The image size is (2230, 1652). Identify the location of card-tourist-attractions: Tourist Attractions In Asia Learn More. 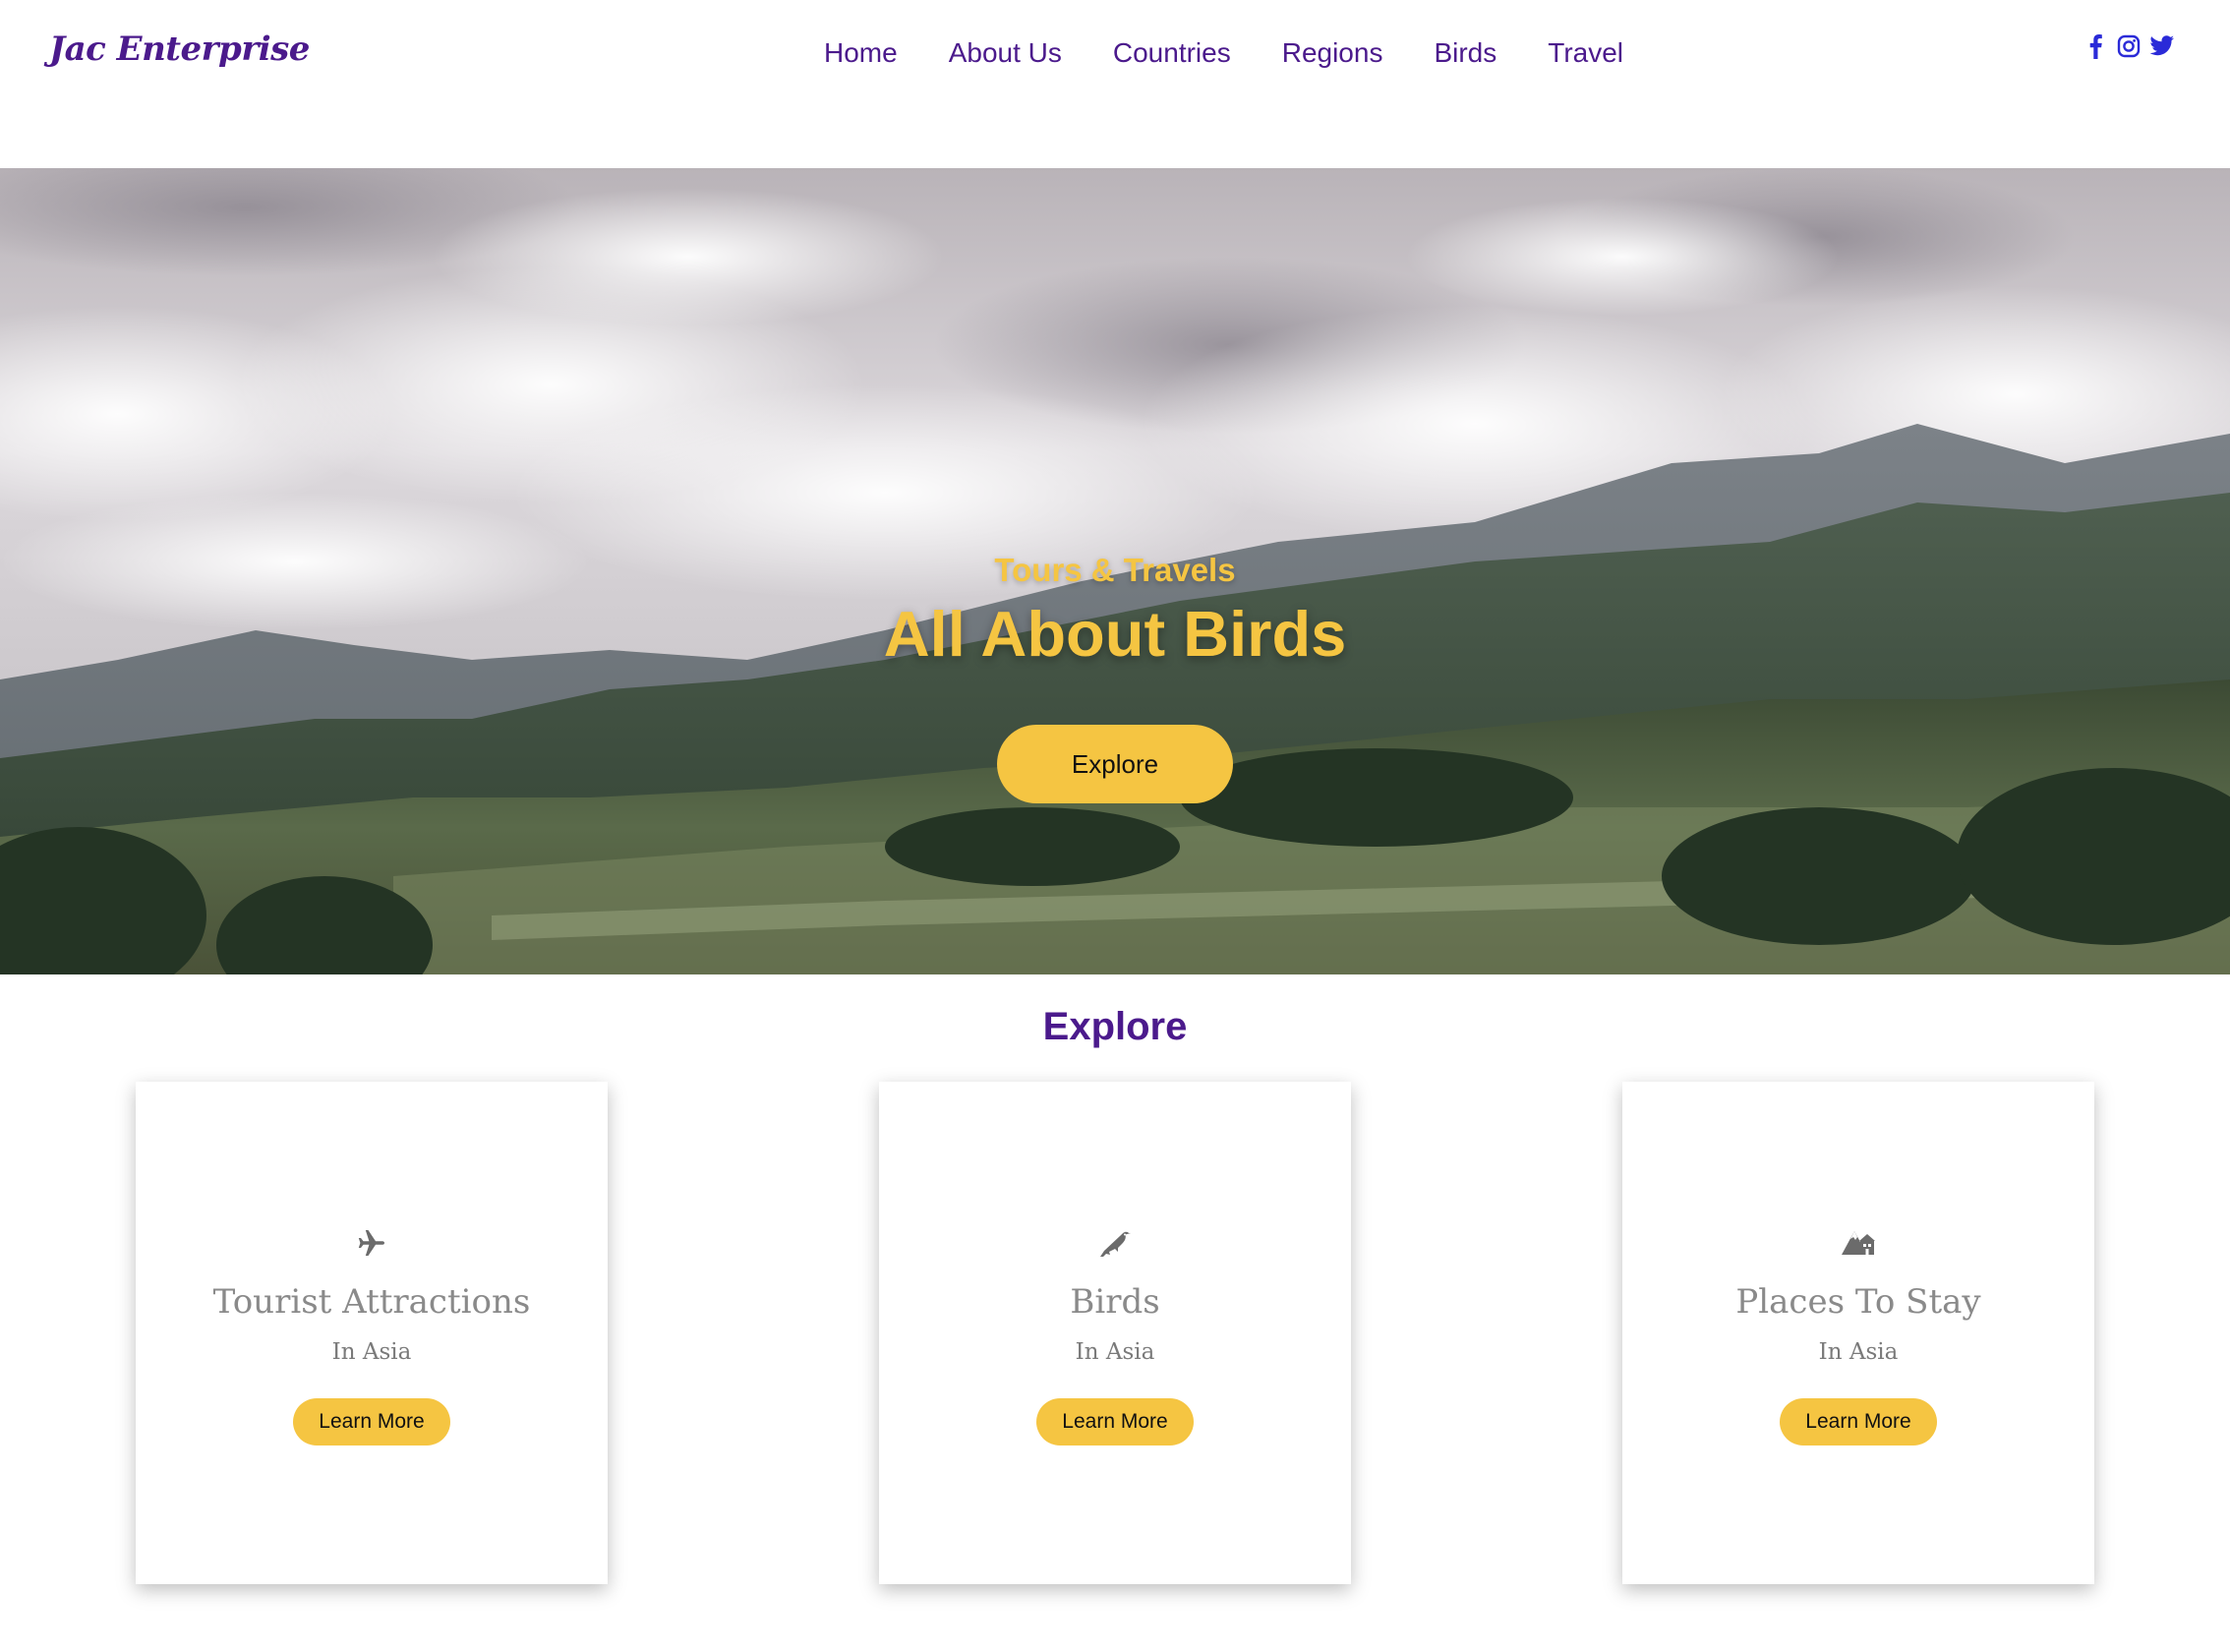
(372, 1333).